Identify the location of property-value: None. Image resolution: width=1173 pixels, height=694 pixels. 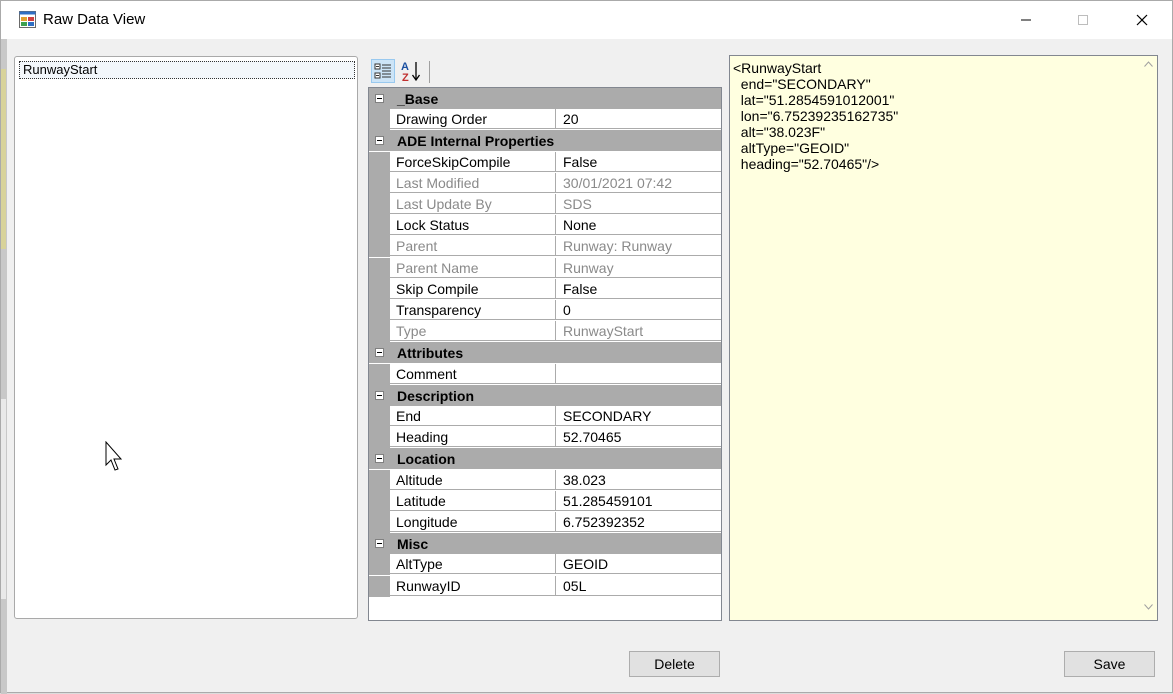
(638, 225).